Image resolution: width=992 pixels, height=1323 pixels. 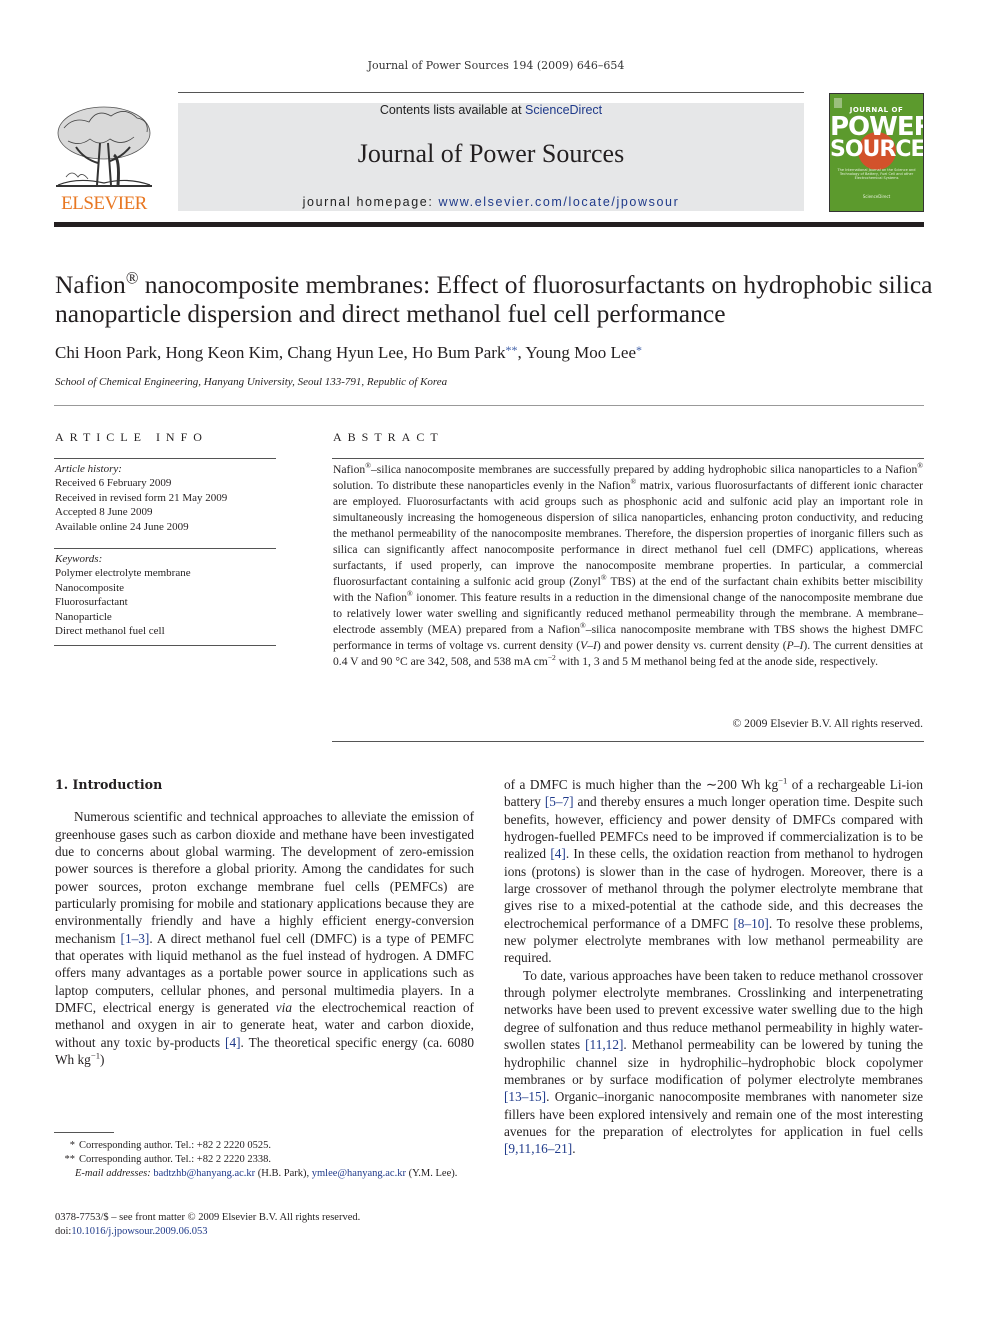 What do you see at coordinates (84, 1132) in the screenshot?
I see `footnote-rule` at bounding box center [84, 1132].